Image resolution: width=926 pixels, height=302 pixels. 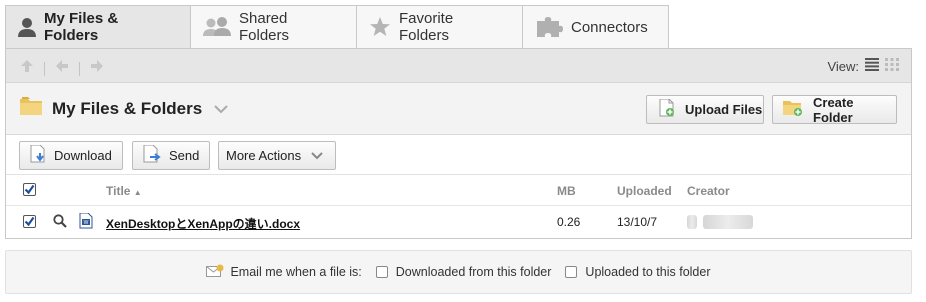 What do you see at coordinates (609, 27) in the screenshot?
I see `tab-label: Connectors` at bounding box center [609, 27].